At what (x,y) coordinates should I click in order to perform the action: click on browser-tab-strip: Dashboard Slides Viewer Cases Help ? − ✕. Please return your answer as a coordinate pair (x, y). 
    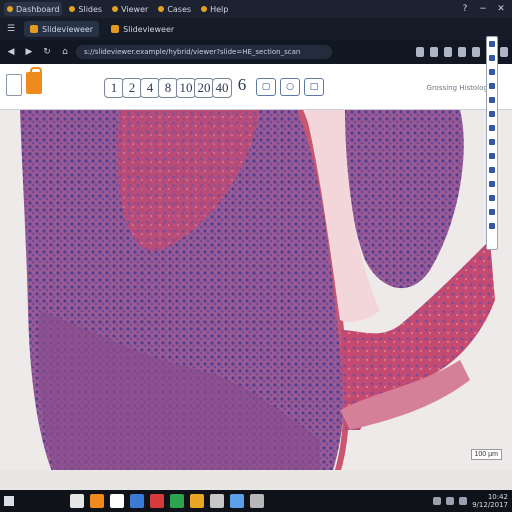
    Looking at the image, I should click on (256, 9).